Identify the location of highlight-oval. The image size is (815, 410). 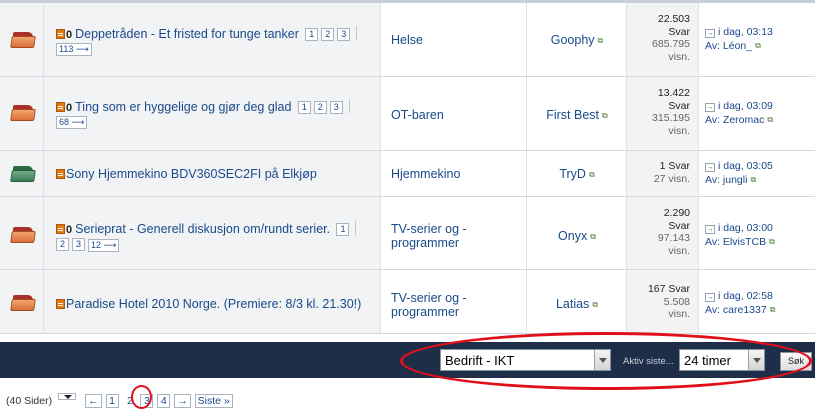
(606, 361).